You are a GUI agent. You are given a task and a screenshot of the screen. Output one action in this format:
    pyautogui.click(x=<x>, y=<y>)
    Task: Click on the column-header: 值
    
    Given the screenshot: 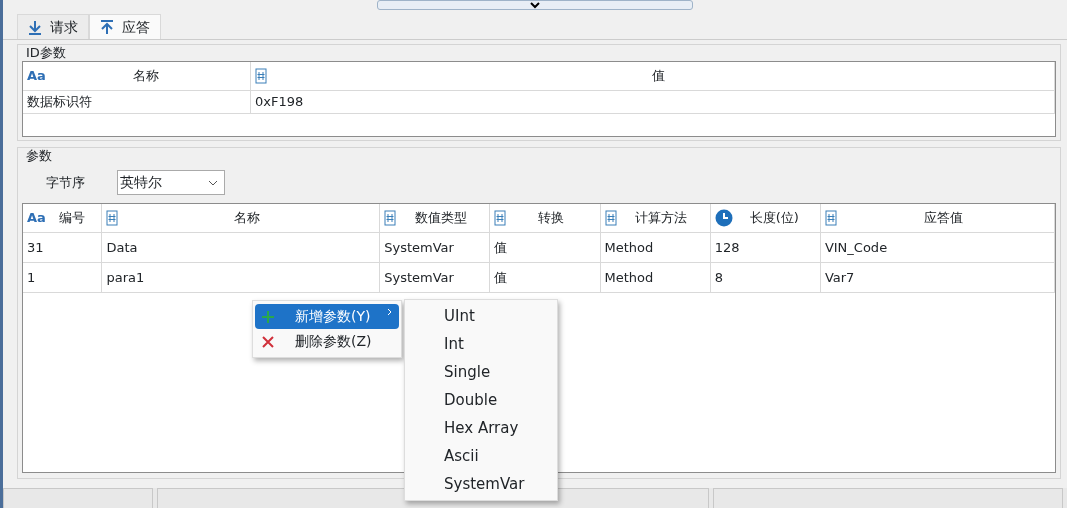 What is the action you would take?
    pyautogui.click(x=653, y=76)
    